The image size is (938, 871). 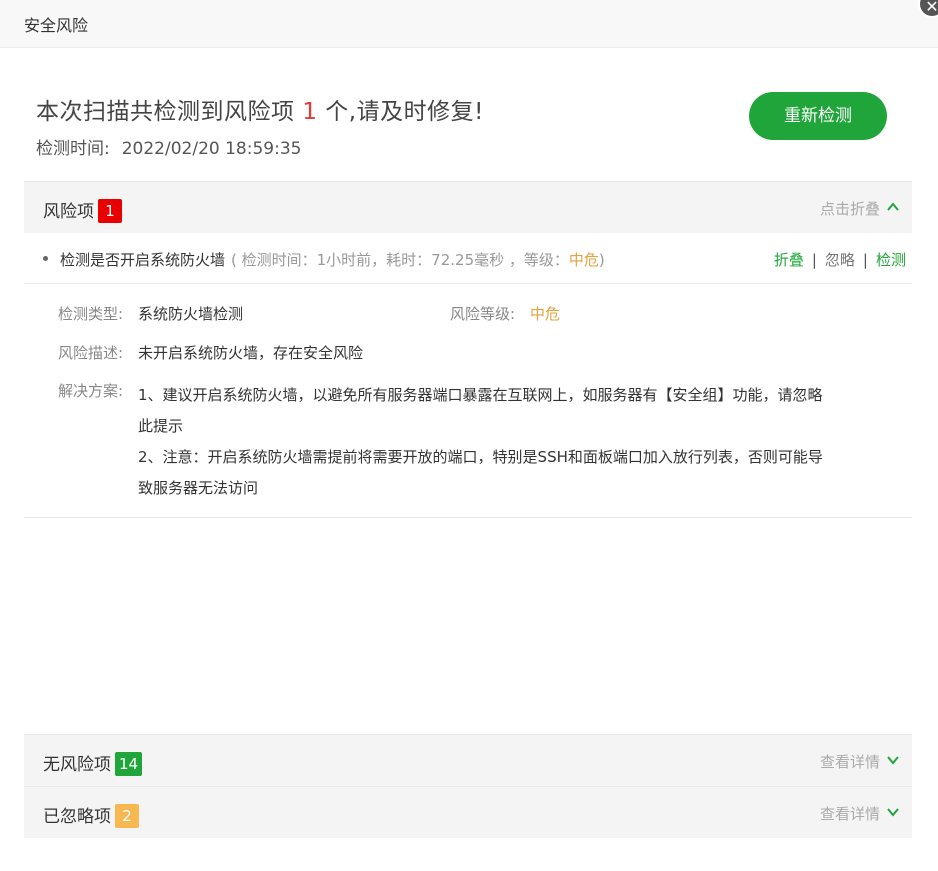 I want to click on risk-item-name: 检测是否开启系统防火墙, so click(x=143, y=260).